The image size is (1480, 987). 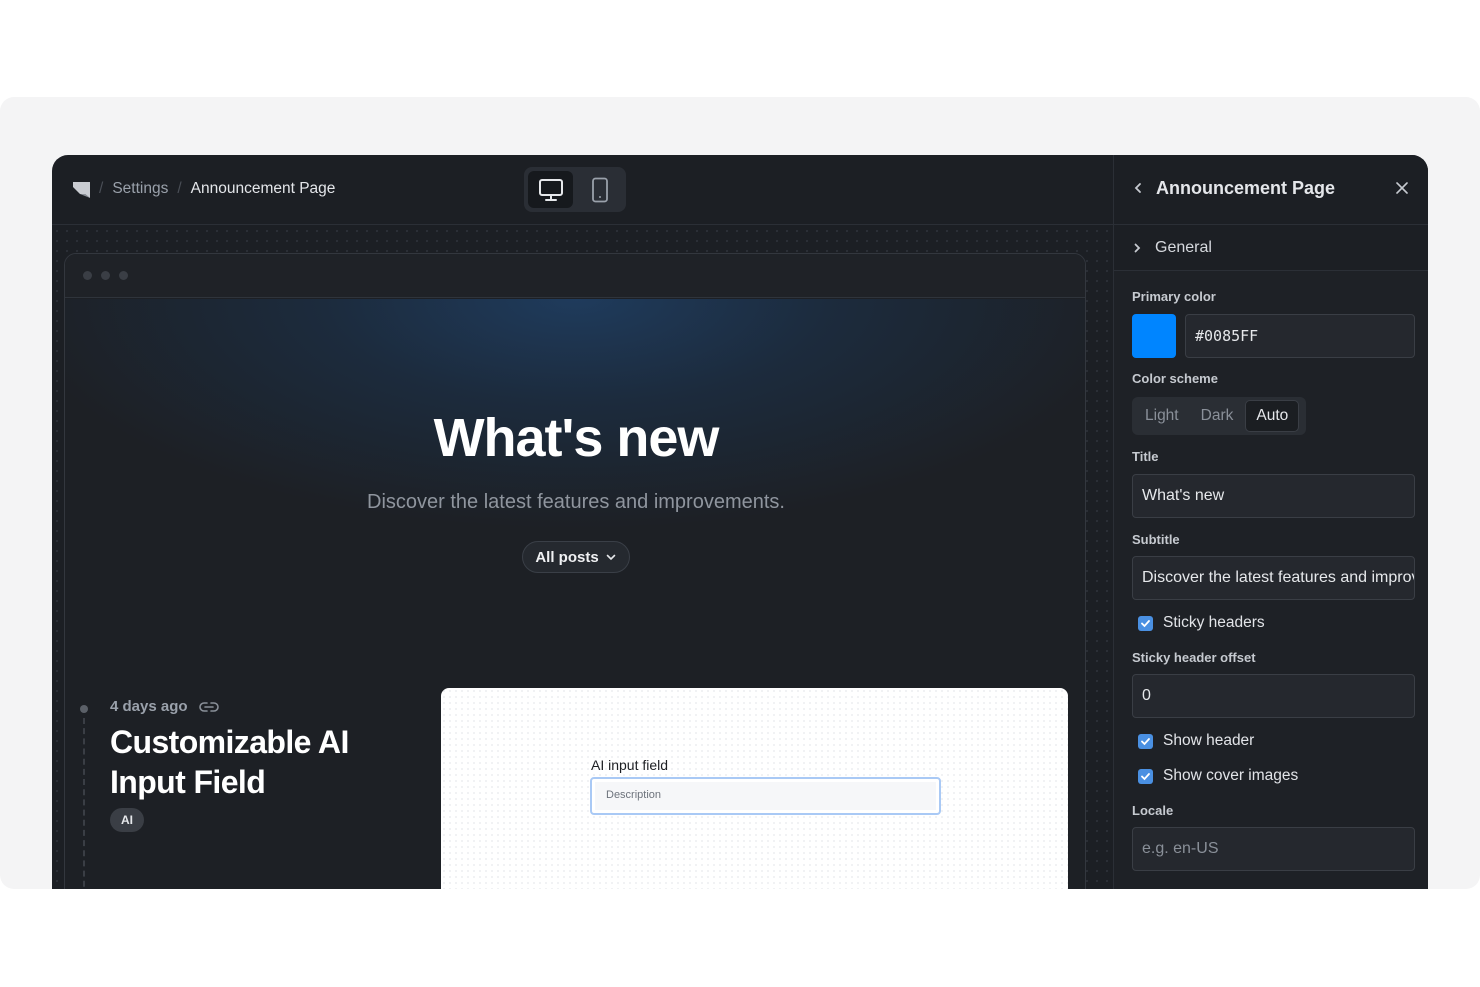 What do you see at coordinates (1273, 696) in the screenshot?
I see `sticky-offset-input: 0` at bounding box center [1273, 696].